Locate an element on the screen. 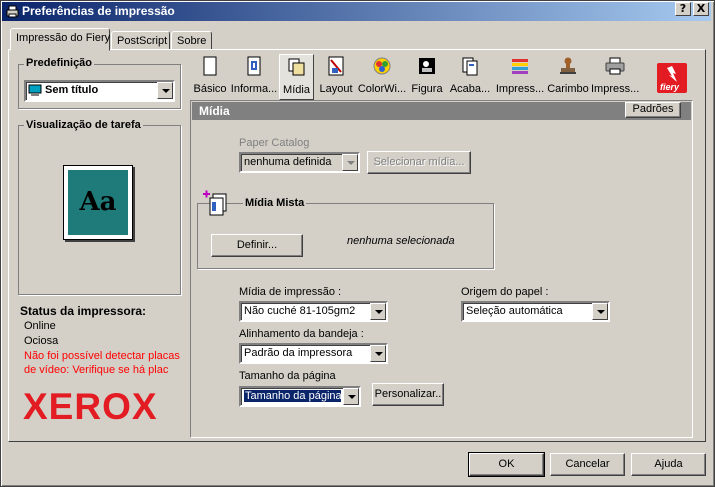 Image resolution: width=715 pixels, height=487 pixels. page-size-label: Tamanho da página is located at coordinates (287, 376).